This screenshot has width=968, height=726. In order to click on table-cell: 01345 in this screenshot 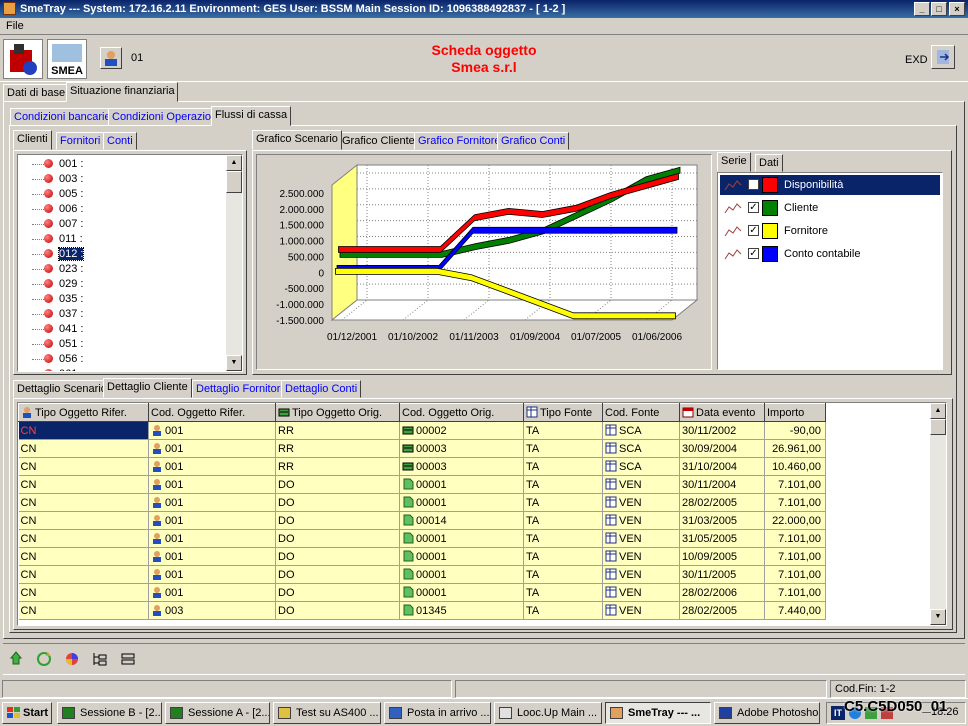, I will do `click(461, 610)`.